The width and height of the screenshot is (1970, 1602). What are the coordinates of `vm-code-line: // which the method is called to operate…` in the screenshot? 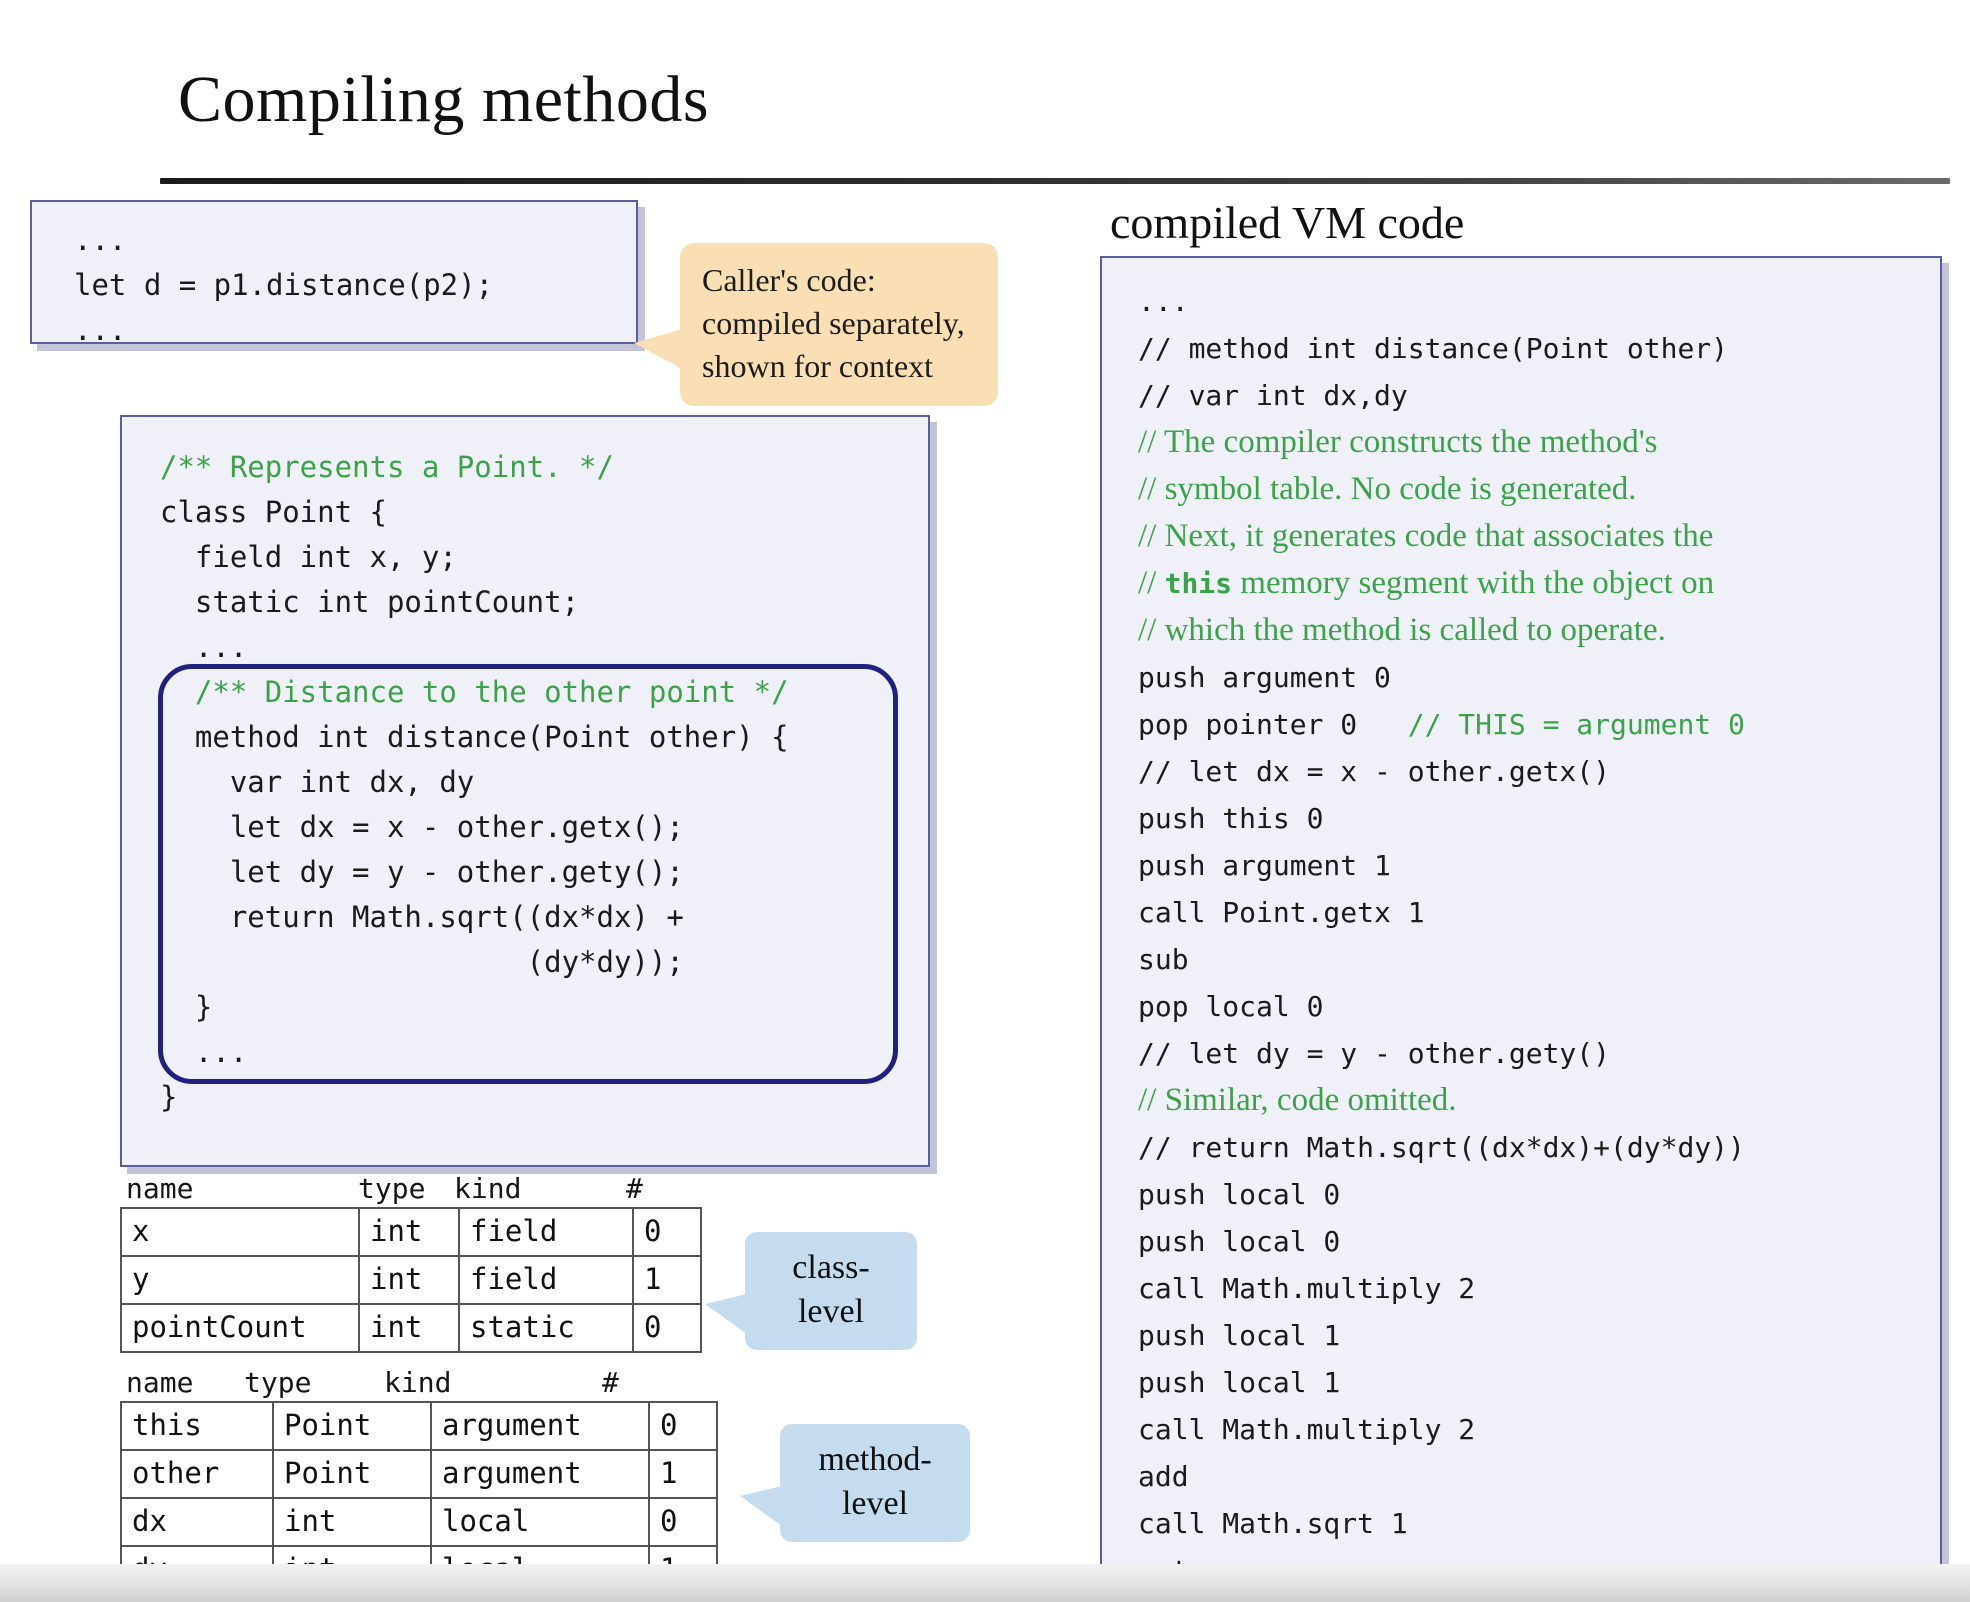 It's located at (1402, 630).